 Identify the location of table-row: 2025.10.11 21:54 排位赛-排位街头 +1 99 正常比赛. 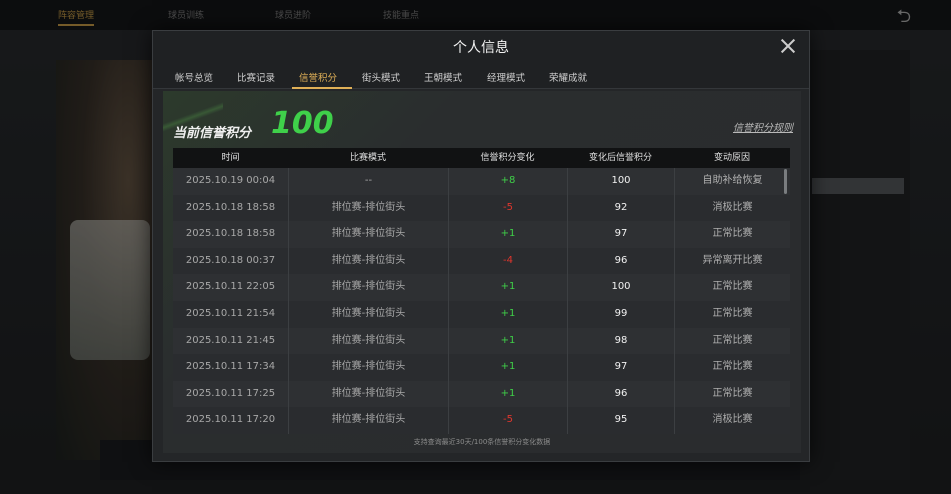
(481, 314).